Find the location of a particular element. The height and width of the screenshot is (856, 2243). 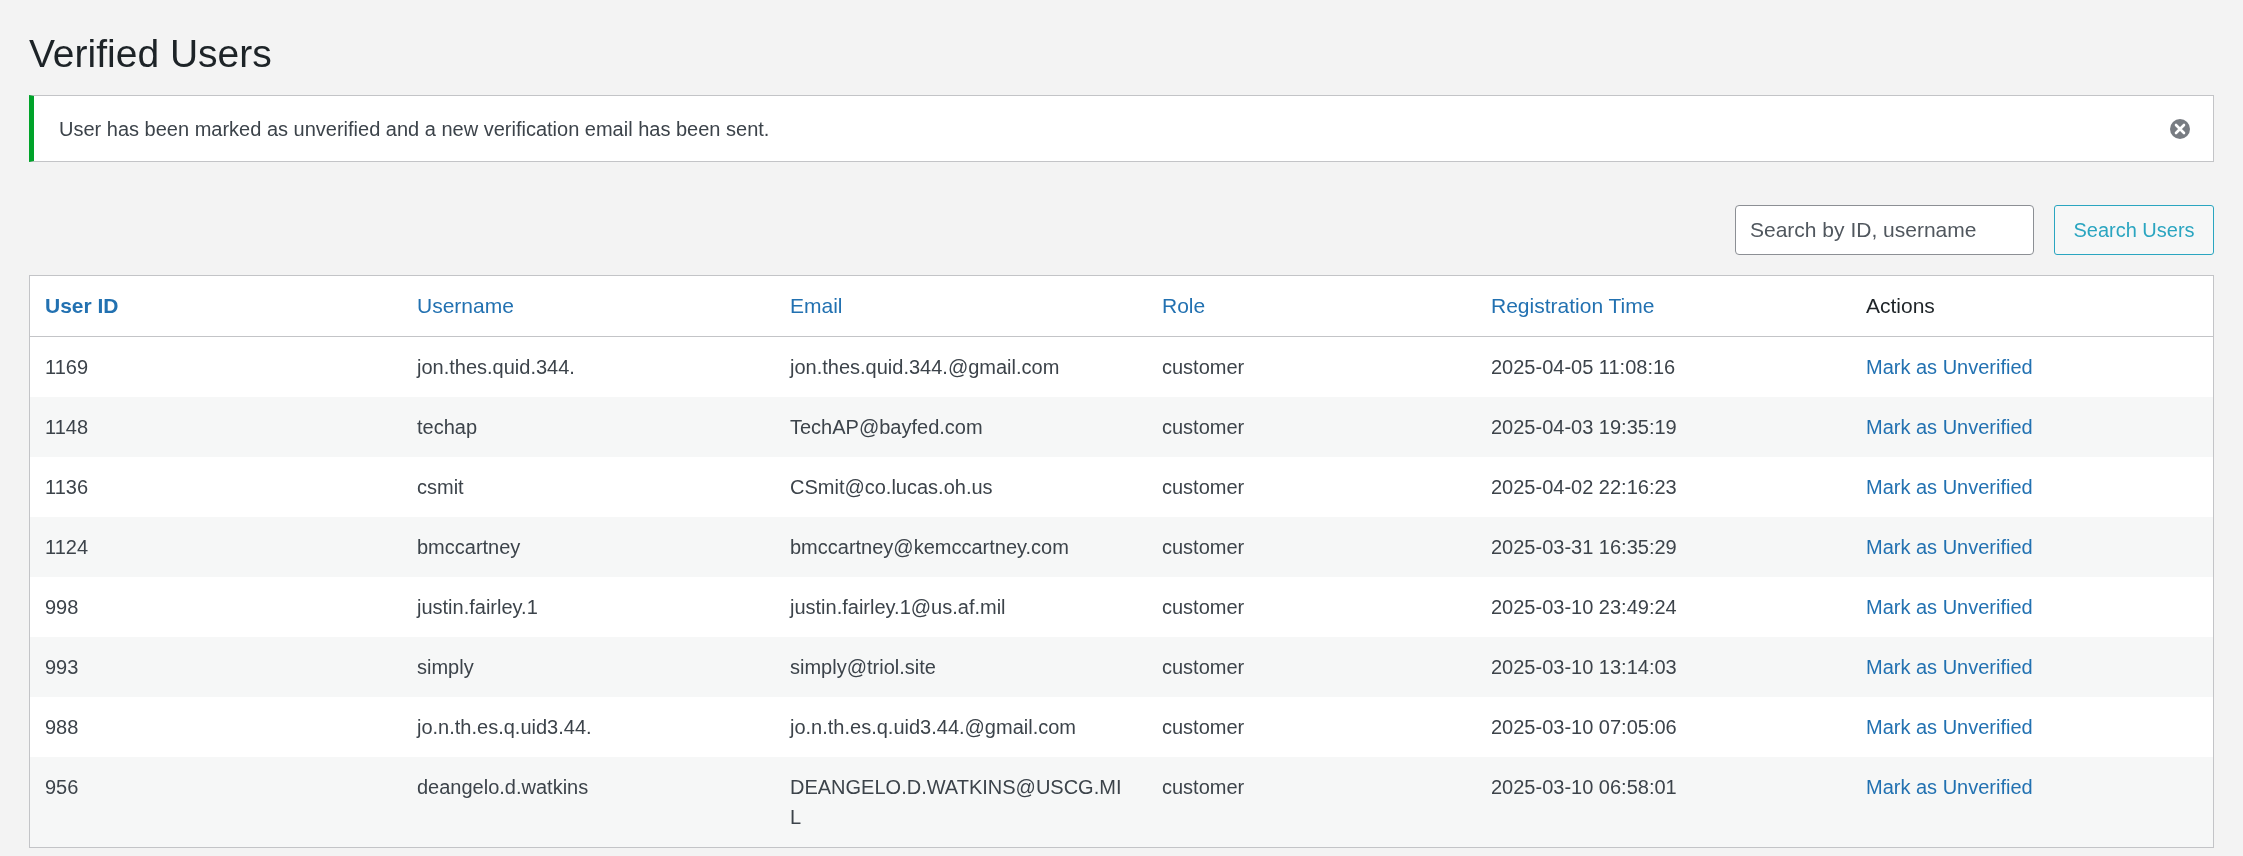

user-id-cell-text: 993 is located at coordinates (62, 667).